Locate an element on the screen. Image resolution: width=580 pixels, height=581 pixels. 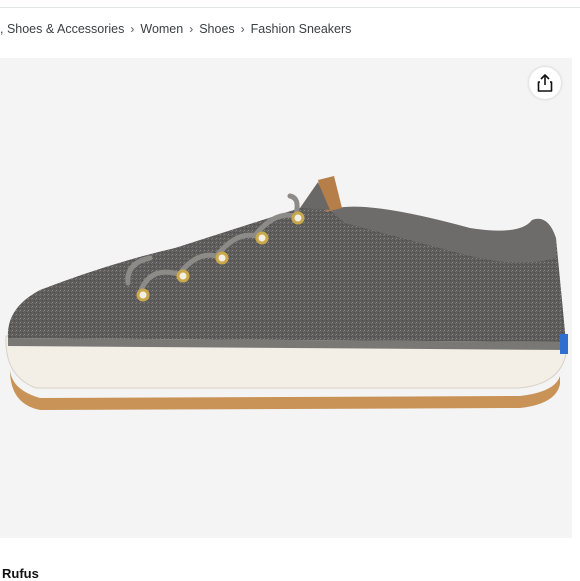
brand-badge is located at coordinates (564, 344).